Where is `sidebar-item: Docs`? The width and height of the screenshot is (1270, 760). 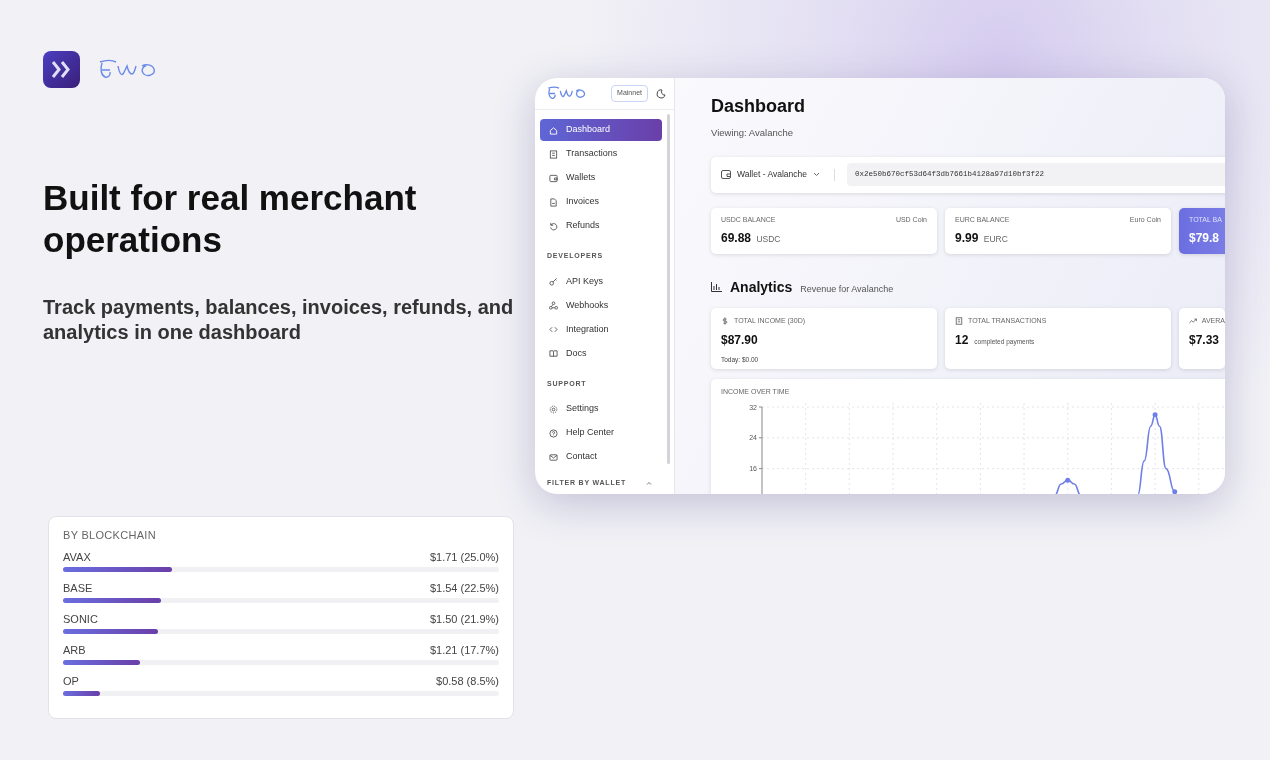 sidebar-item: Docs is located at coordinates (601, 353).